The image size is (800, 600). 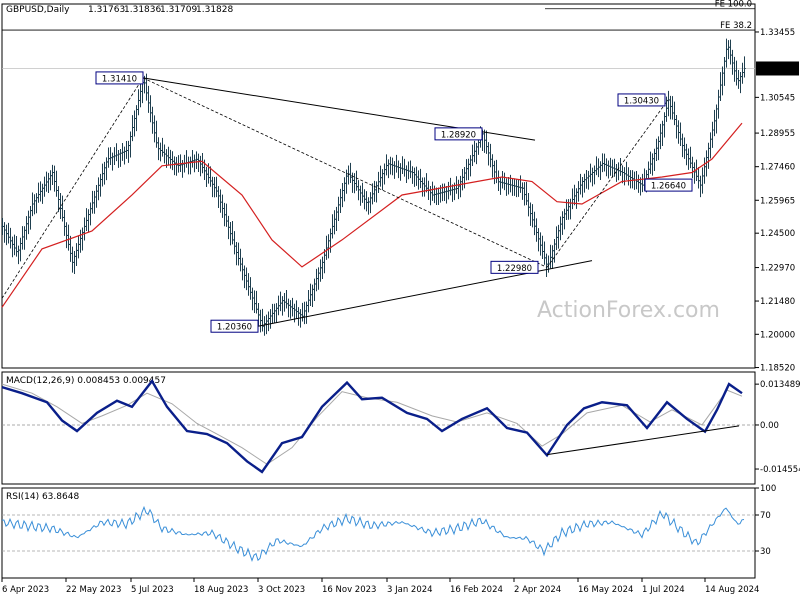 What do you see at coordinates (780, 385) in the screenshot?
I see `macd-tick: 0.013489` at bounding box center [780, 385].